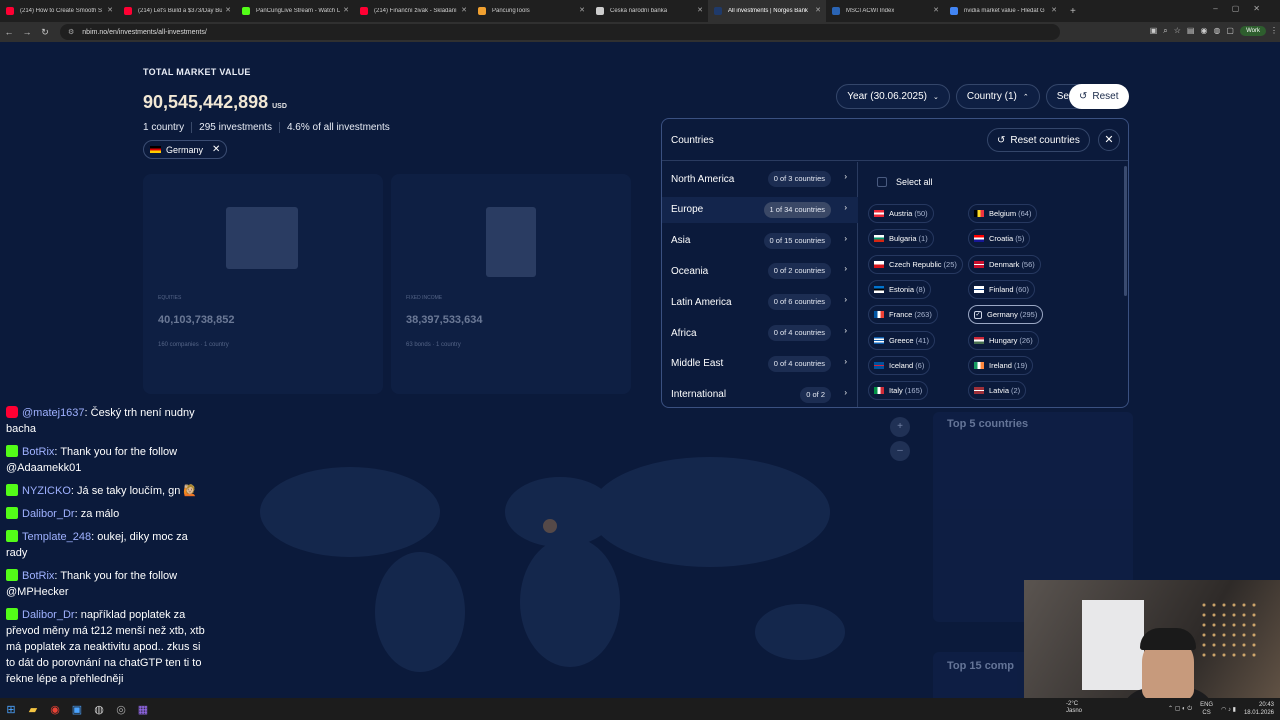 The height and width of the screenshot is (720, 1280). What do you see at coordinates (760, 333) in the screenshot?
I see `region-item: Africa 0 of 4 countries ›` at bounding box center [760, 333].